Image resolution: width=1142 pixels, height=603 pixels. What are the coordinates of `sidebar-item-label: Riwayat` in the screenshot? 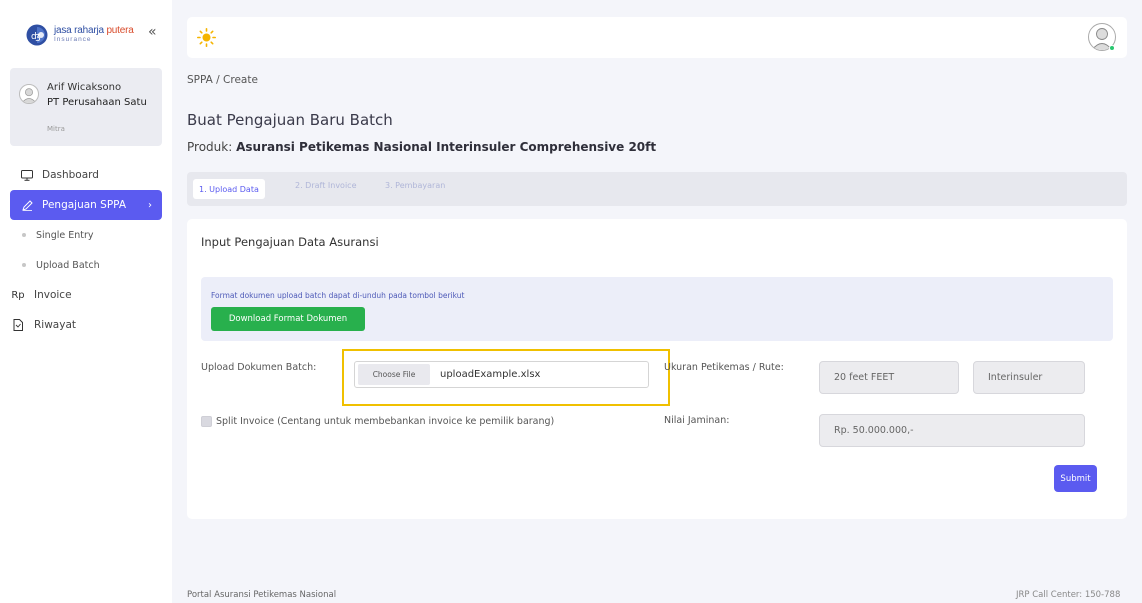 It's located at (55, 325).